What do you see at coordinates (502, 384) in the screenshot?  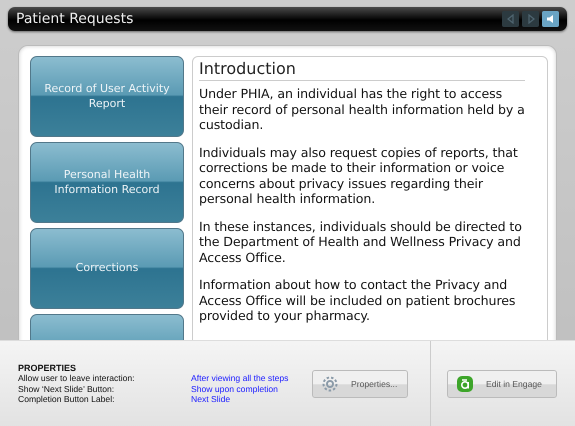 I see `edit-in-engage-button: Edit in Engage` at bounding box center [502, 384].